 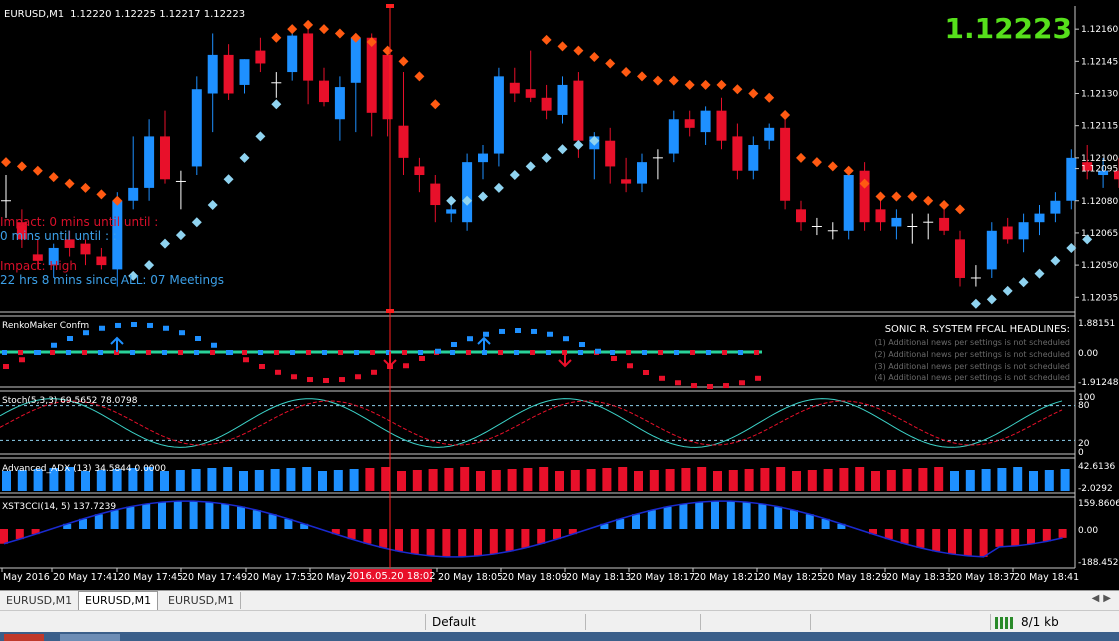 What do you see at coordinates (1109, 598) in the screenshot?
I see `tab-scroll-right-icon: ▶` at bounding box center [1109, 598].